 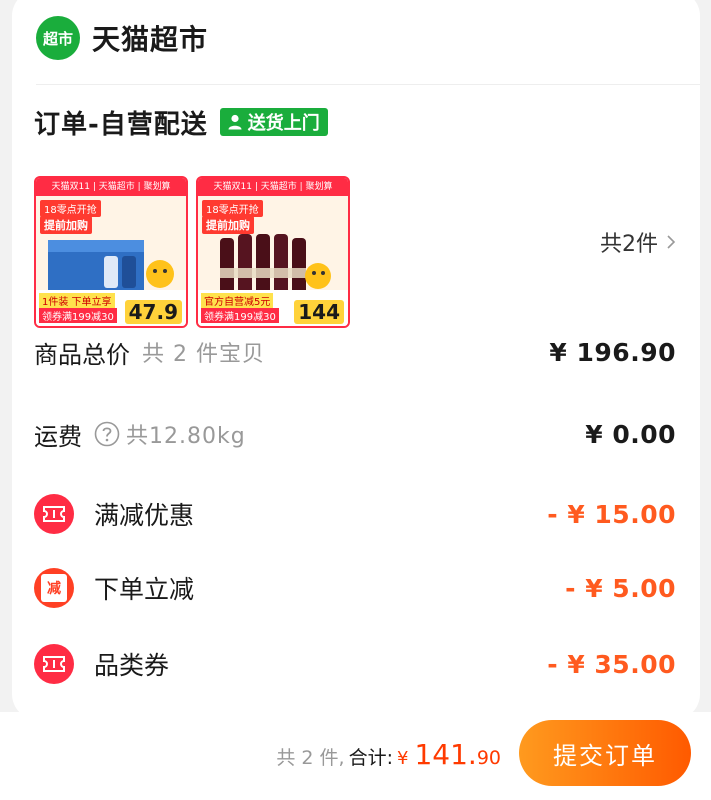 What do you see at coordinates (355, 588) in the screenshot?
I see `discount-row-order-reduction: 减 下单立减 - ¥ 5.00` at bounding box center [355, 588].